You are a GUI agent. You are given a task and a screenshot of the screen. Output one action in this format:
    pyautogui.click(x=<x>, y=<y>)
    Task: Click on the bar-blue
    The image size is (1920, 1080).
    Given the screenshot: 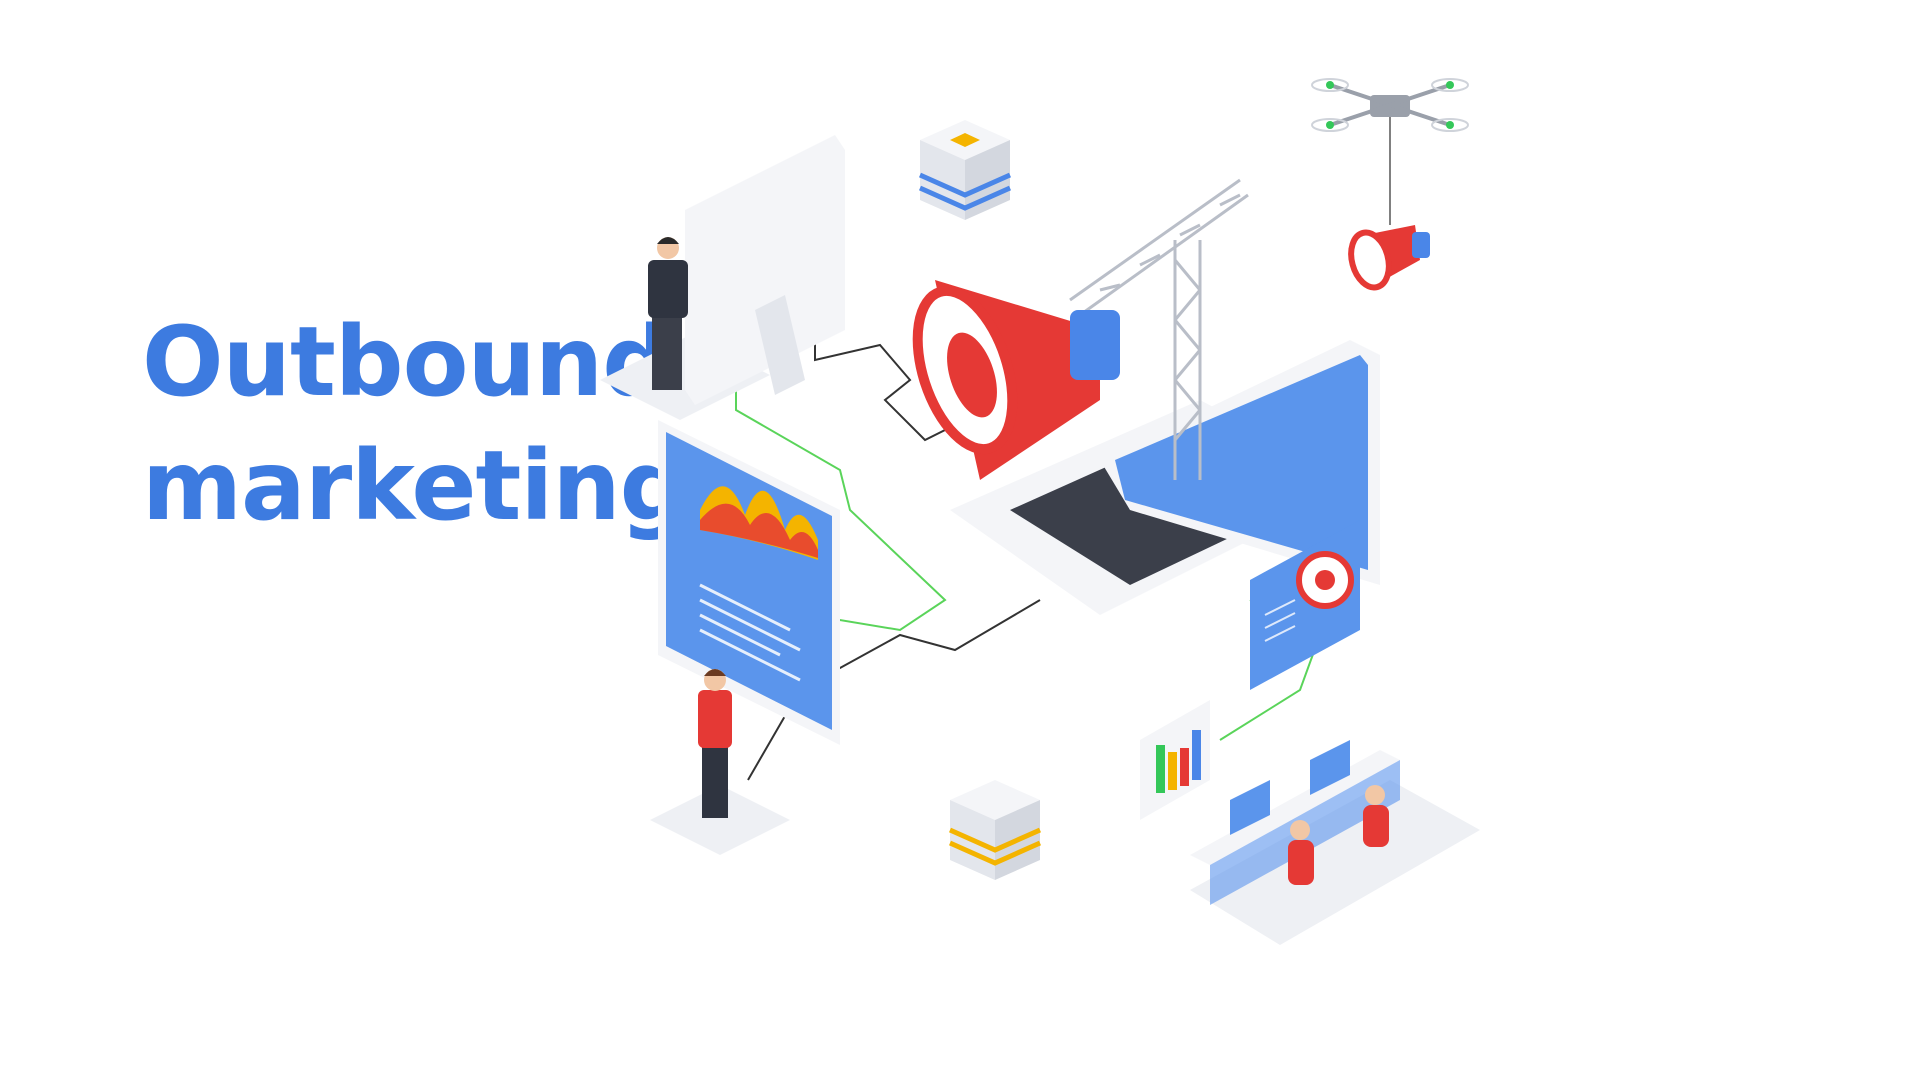 What is the action you would take?
    pyautogui.click(x=1196, y=755)
    